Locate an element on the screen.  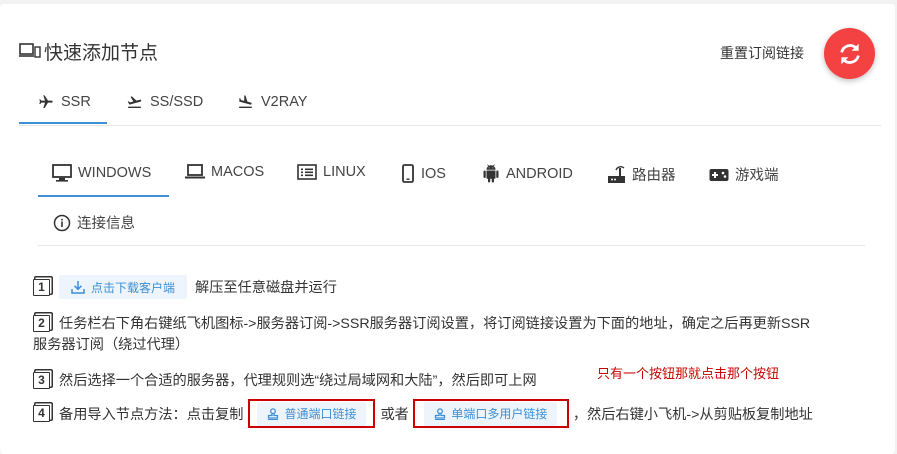
refresh-icon is located at coordinates (849, 53).